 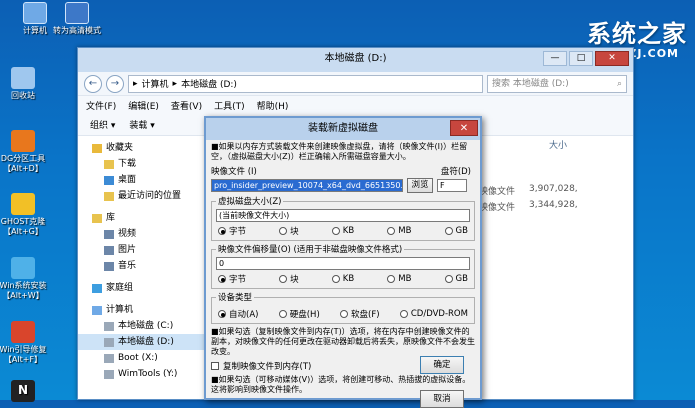 What do you see at coordinates (273, 105) in the screenshot?
I see `menu-help: 帮助(H)` at bounding box center [273, 105].